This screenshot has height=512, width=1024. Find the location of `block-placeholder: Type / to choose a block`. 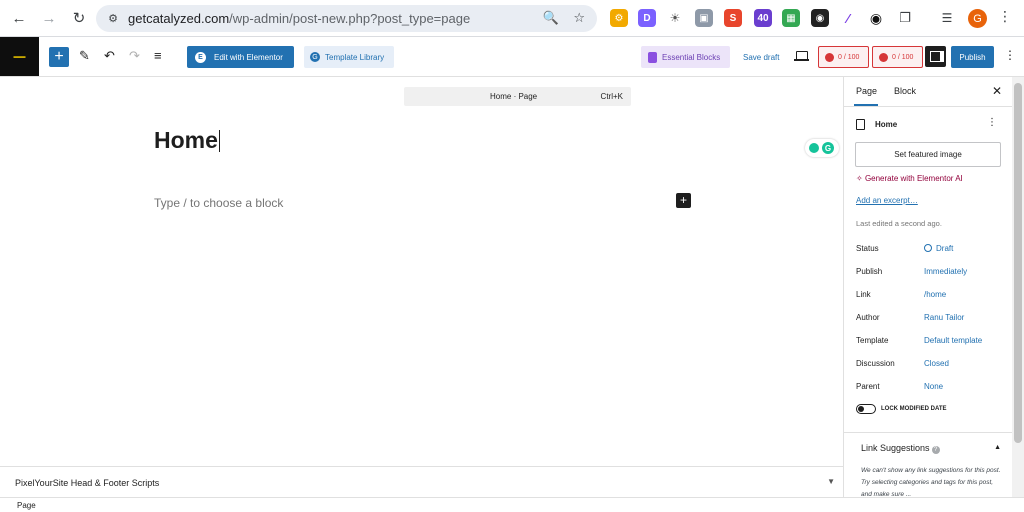

block-placeholder: Type / to choose a block is located at coordinates (218, 203).